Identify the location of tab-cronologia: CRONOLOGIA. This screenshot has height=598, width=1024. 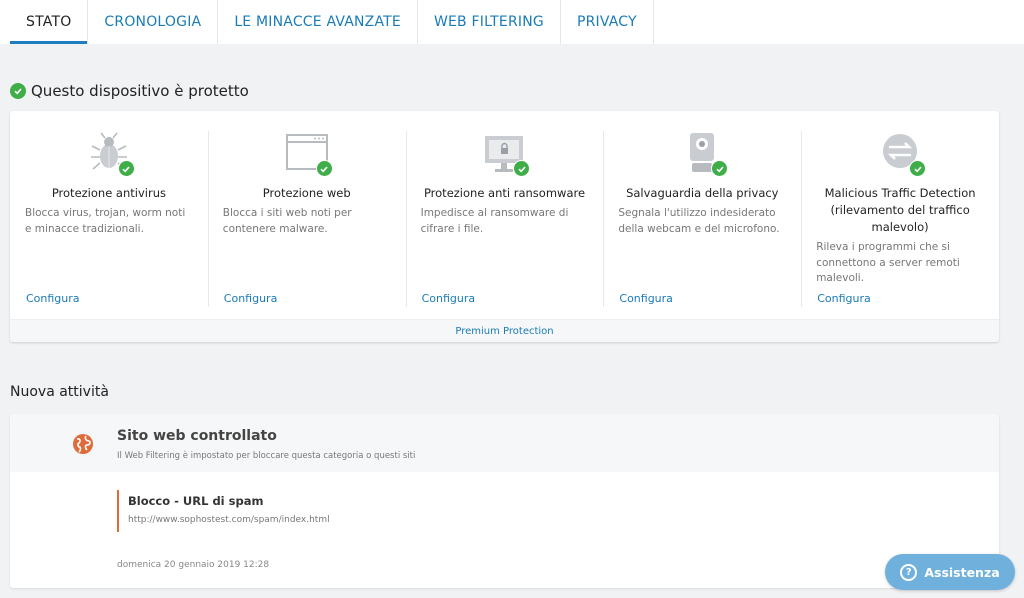
(153, 22).